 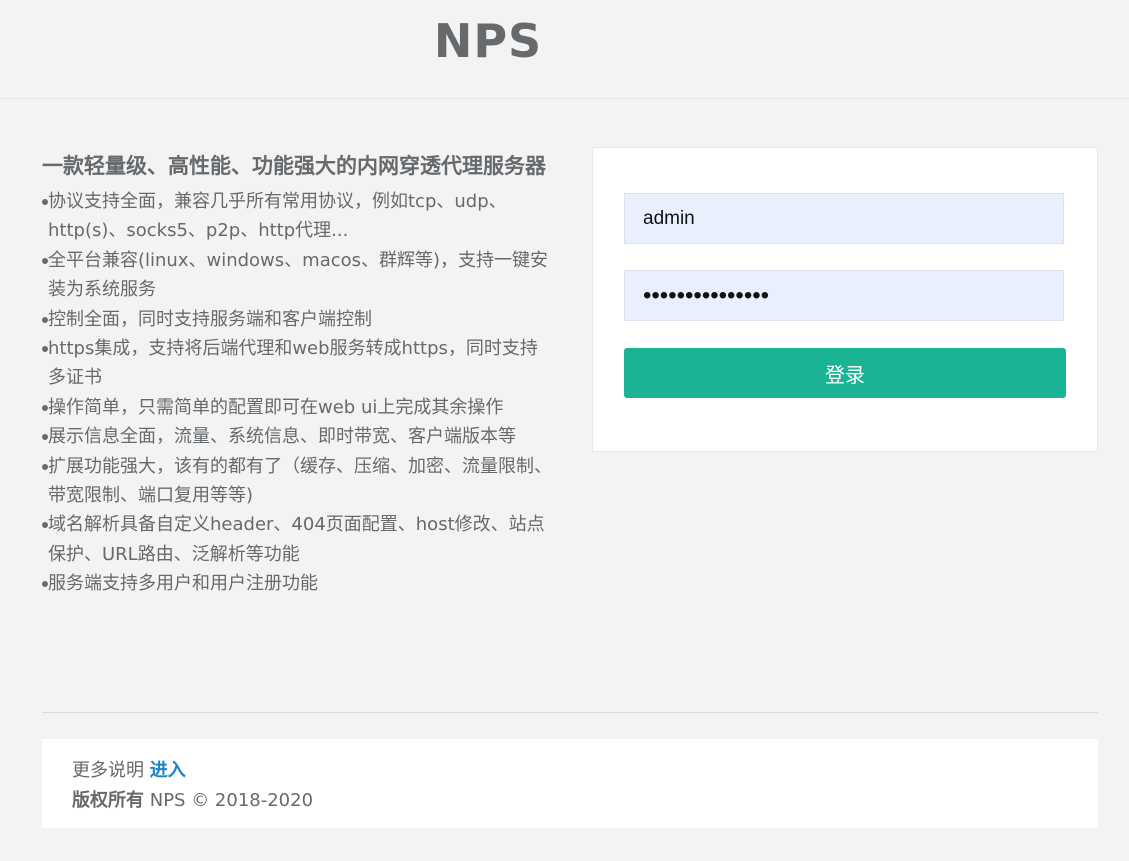 I want to click on more-info-link: 进入, so click(x=168, y=770).